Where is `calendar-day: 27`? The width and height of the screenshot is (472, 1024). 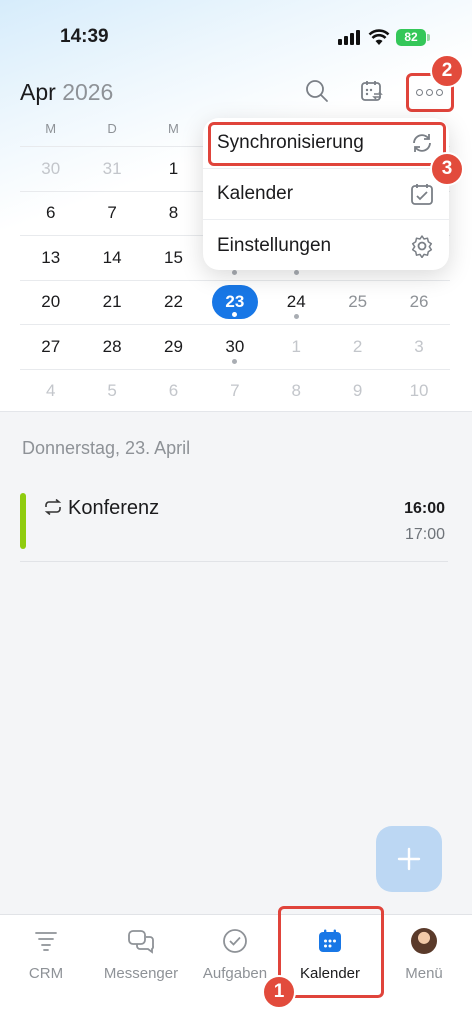
calendar-day: 27 is located at coordinates (50, 347).